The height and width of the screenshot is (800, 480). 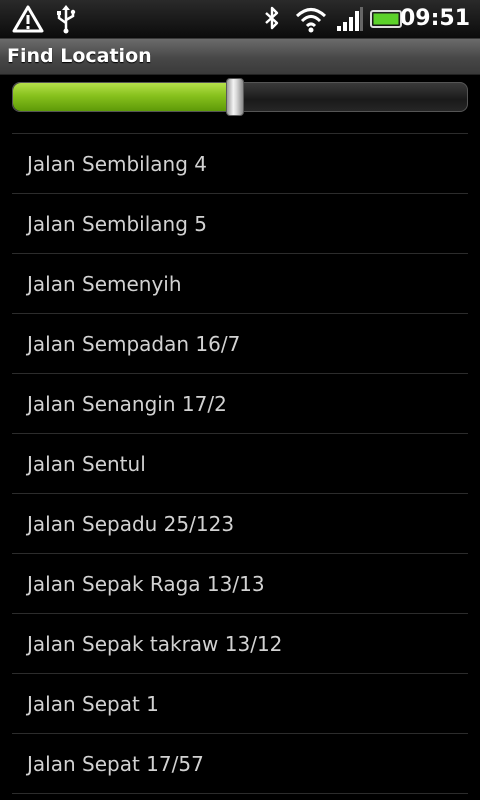 What do you see at coordinates (93, 703) in the screenshot?
I see `list-item-label: Jalan Sepat 1` at bounding box center [93, 703].